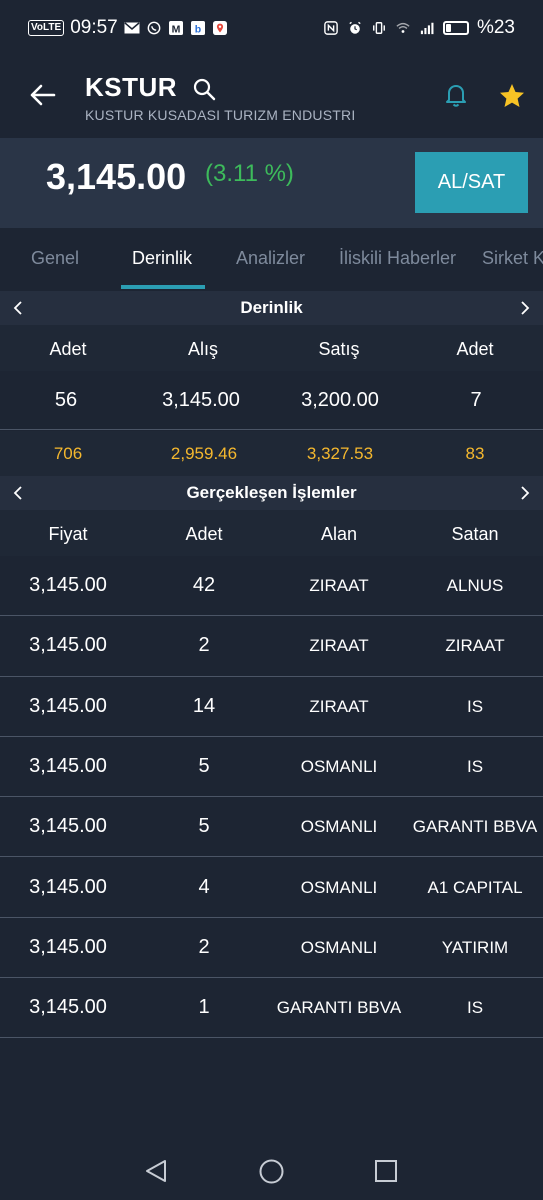 The height and width of the screenshot is (1200, 543). Describe the element at coordinates (271, 767) in the screenshot. I see `trade-row: 3,145.00 5 OSMANLI IS` at that location.